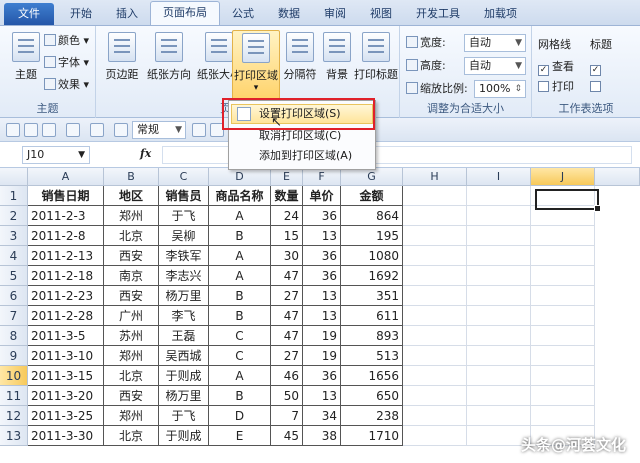 The width and height of the screenshot is (640, 463). I want to click on row-header: 4, so click(14, 256).